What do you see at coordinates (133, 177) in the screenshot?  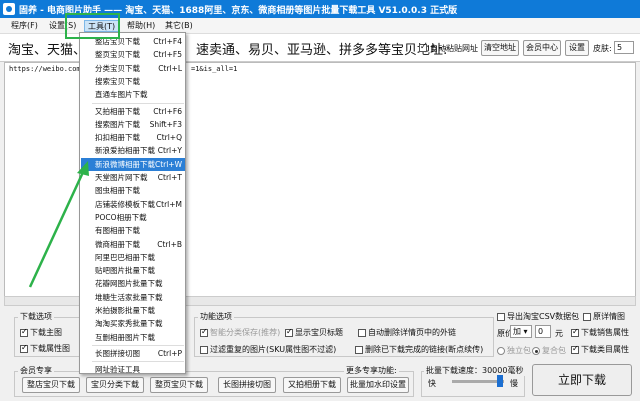 I see `tools-menu-item: 天堂图片网下载 Ctrl+T` at bounding box center [133, 177].